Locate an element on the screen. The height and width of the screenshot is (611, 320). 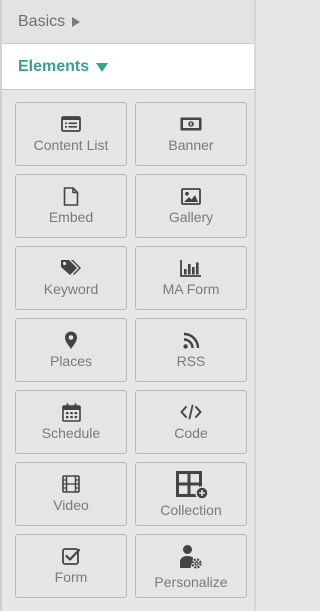
tile-label: Video is located at coordinates (71, 505).